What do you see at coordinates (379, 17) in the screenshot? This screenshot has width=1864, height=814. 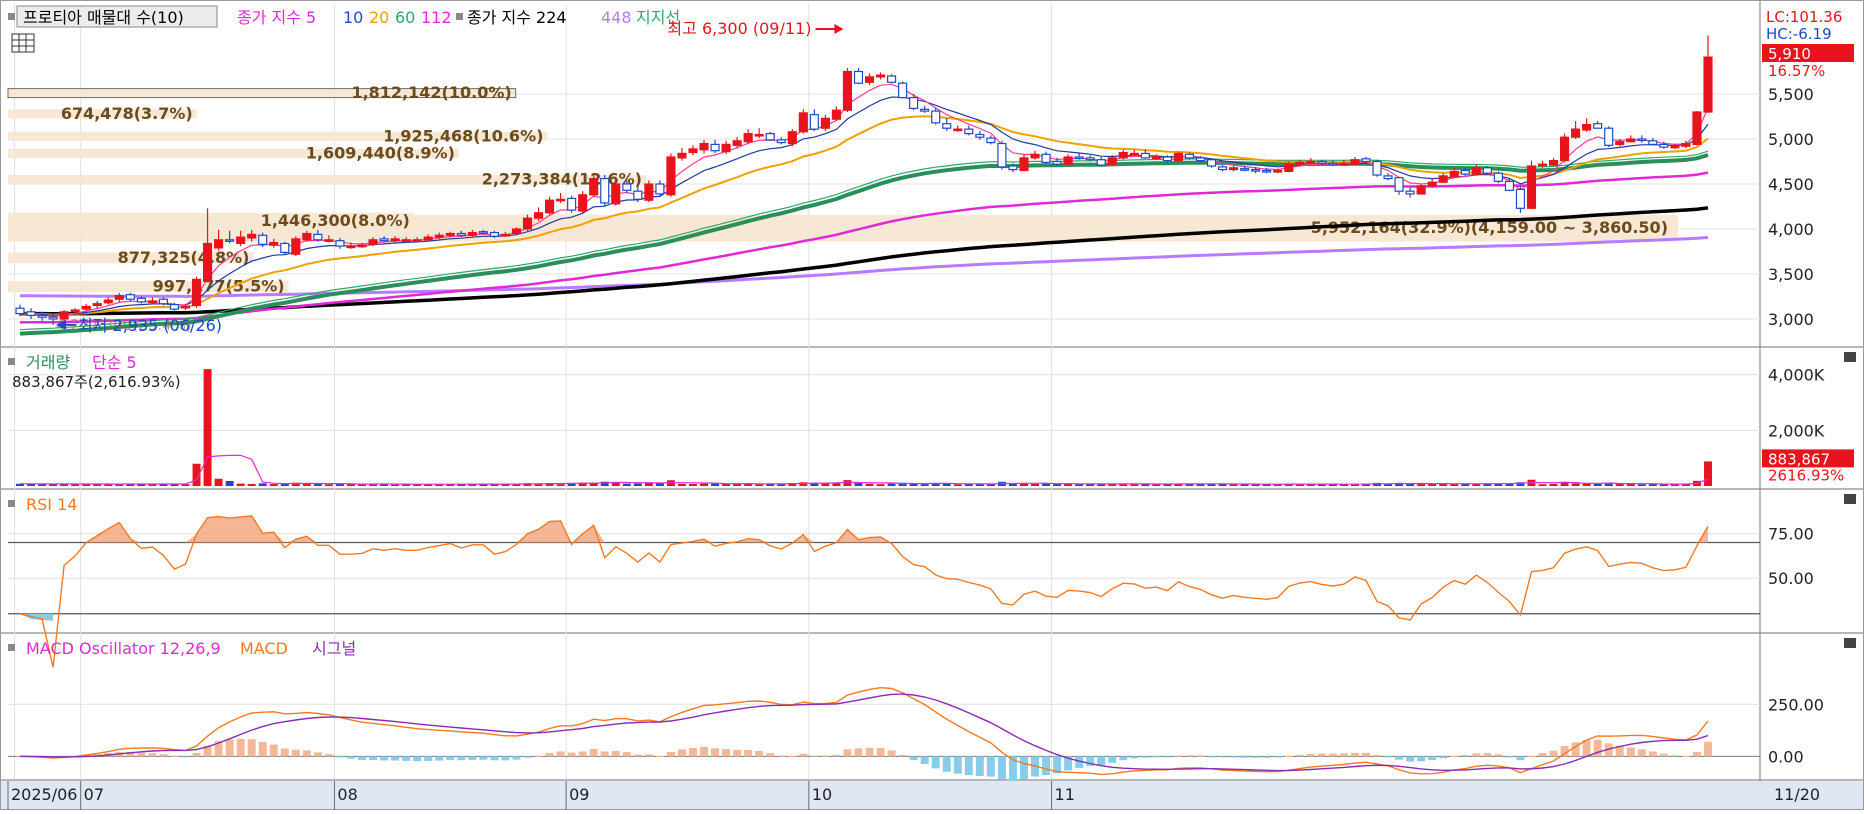 I see `price-legend-item: 20` at bounding box center [379, 17].